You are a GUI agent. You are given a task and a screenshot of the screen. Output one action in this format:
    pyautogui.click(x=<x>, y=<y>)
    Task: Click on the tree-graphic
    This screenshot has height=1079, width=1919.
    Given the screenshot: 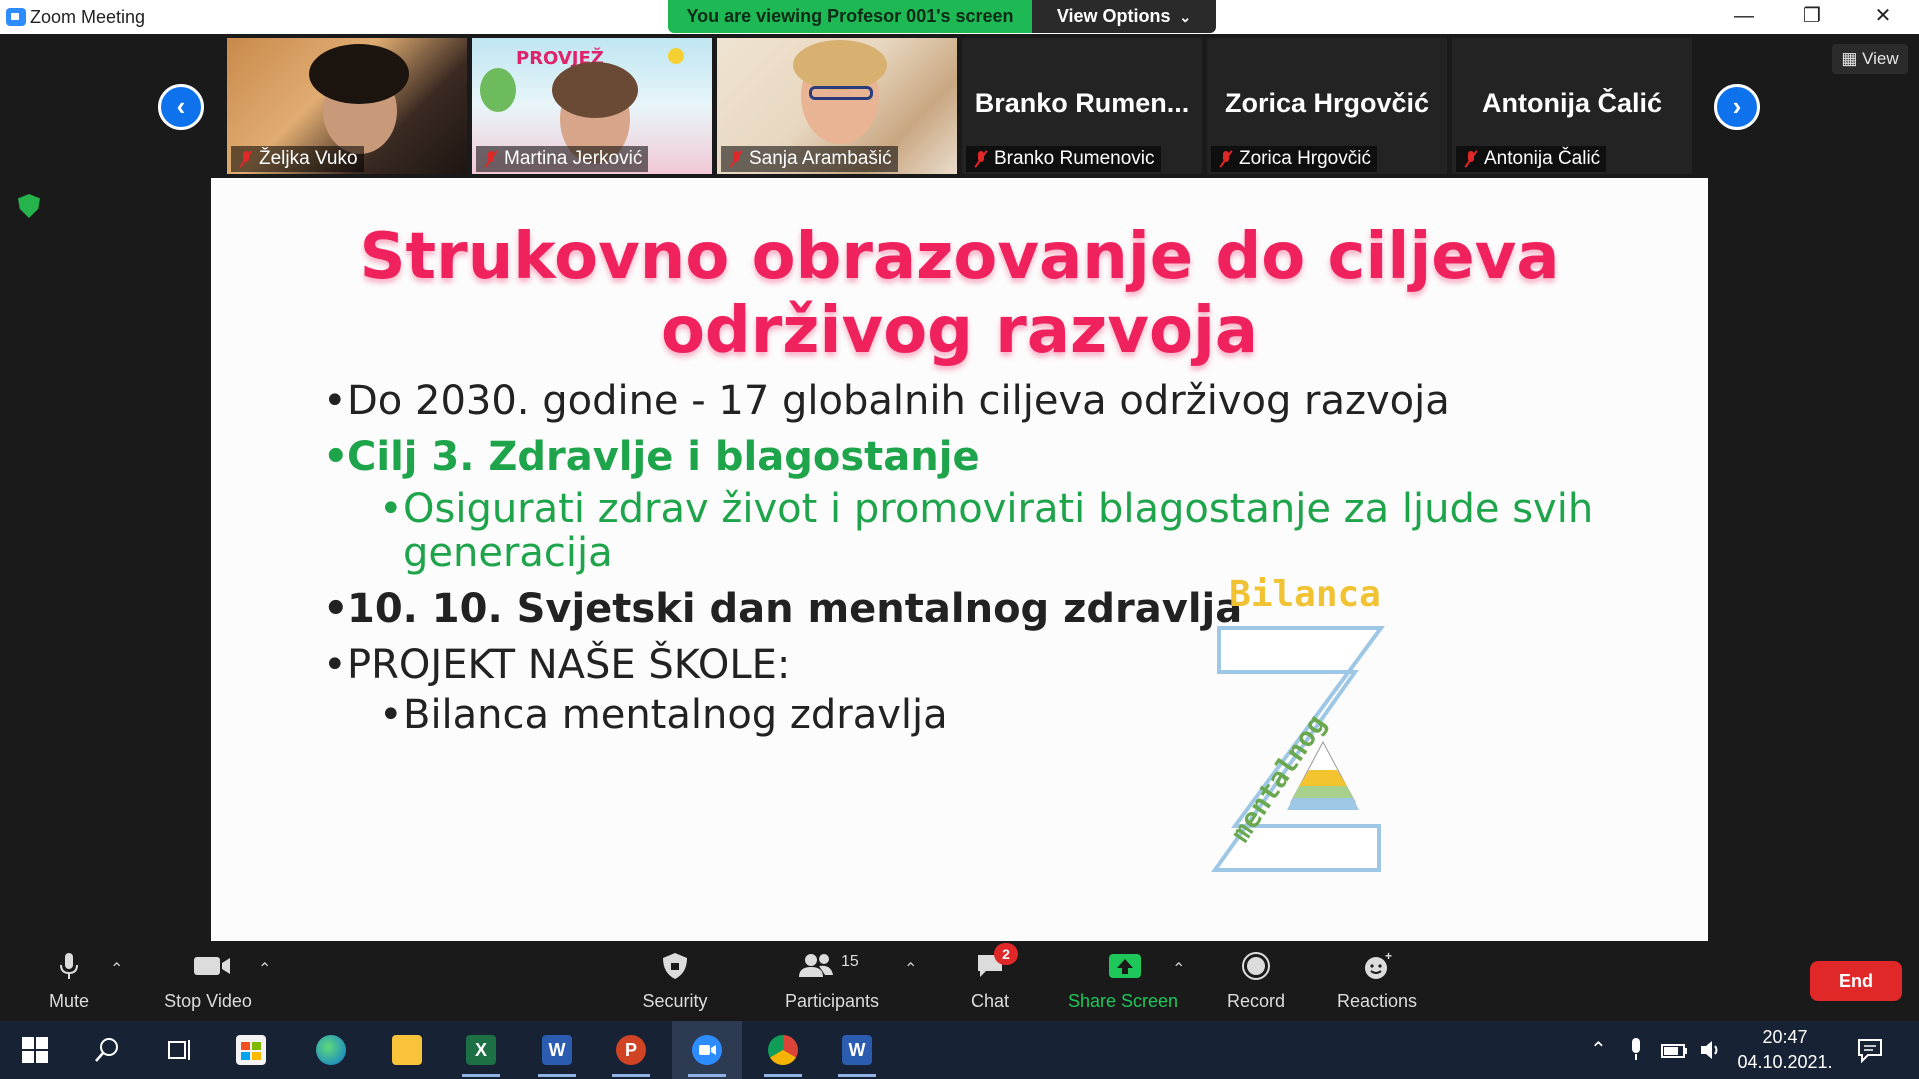 What is the action you would take?
    pyautogui.click(x=498, y=90)
    